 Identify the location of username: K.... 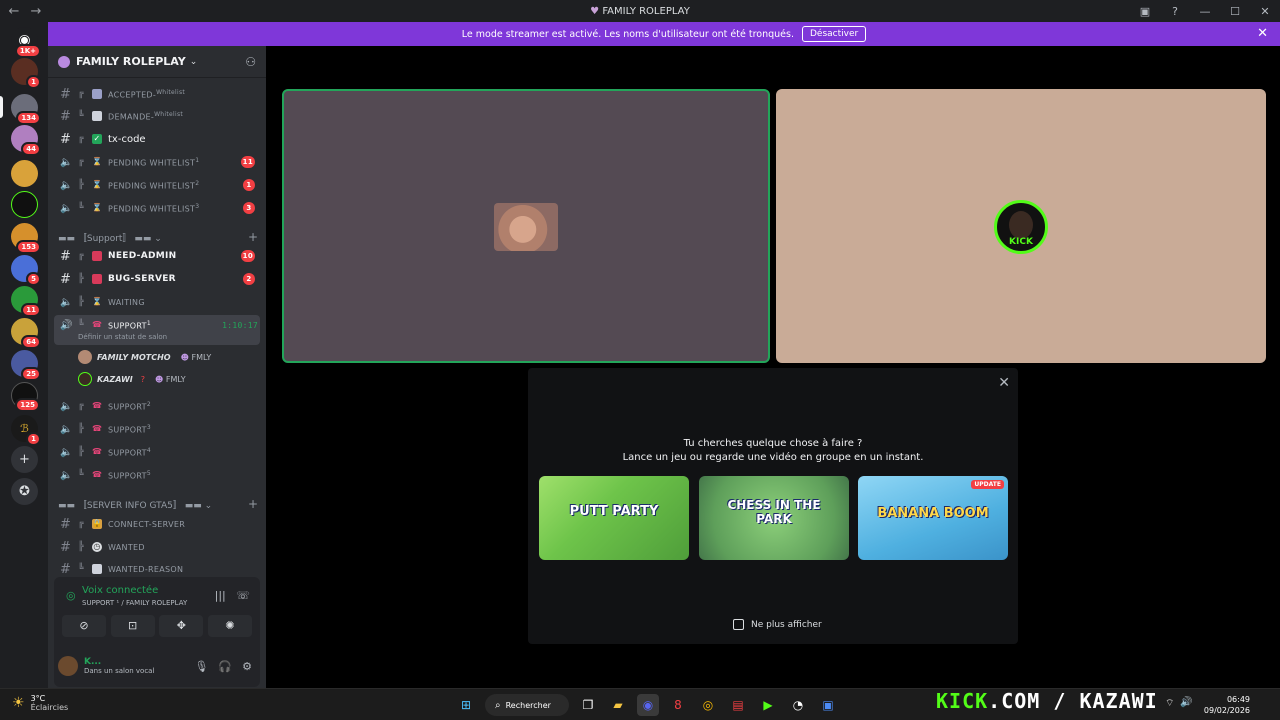
(119, 662).